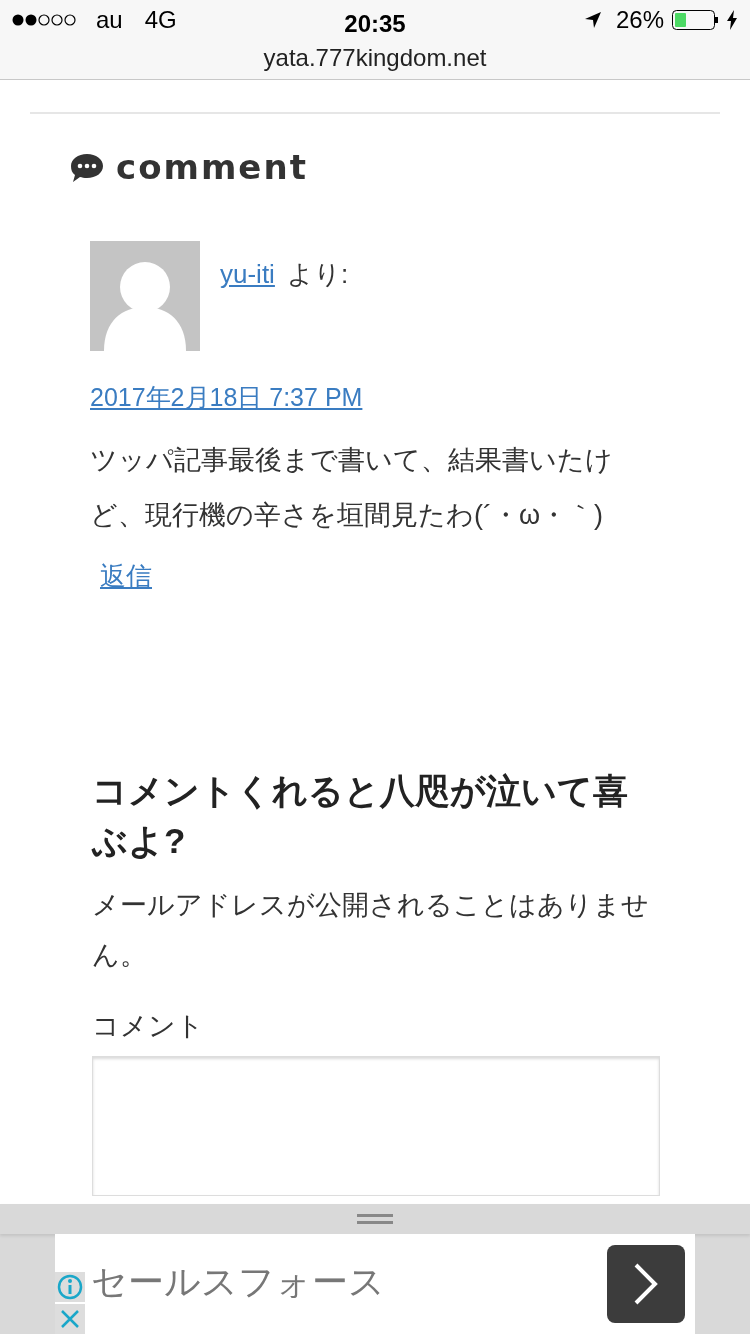 The image size is (750, 1334). I want to click on speech-bubble-icon, so click(87, 167).